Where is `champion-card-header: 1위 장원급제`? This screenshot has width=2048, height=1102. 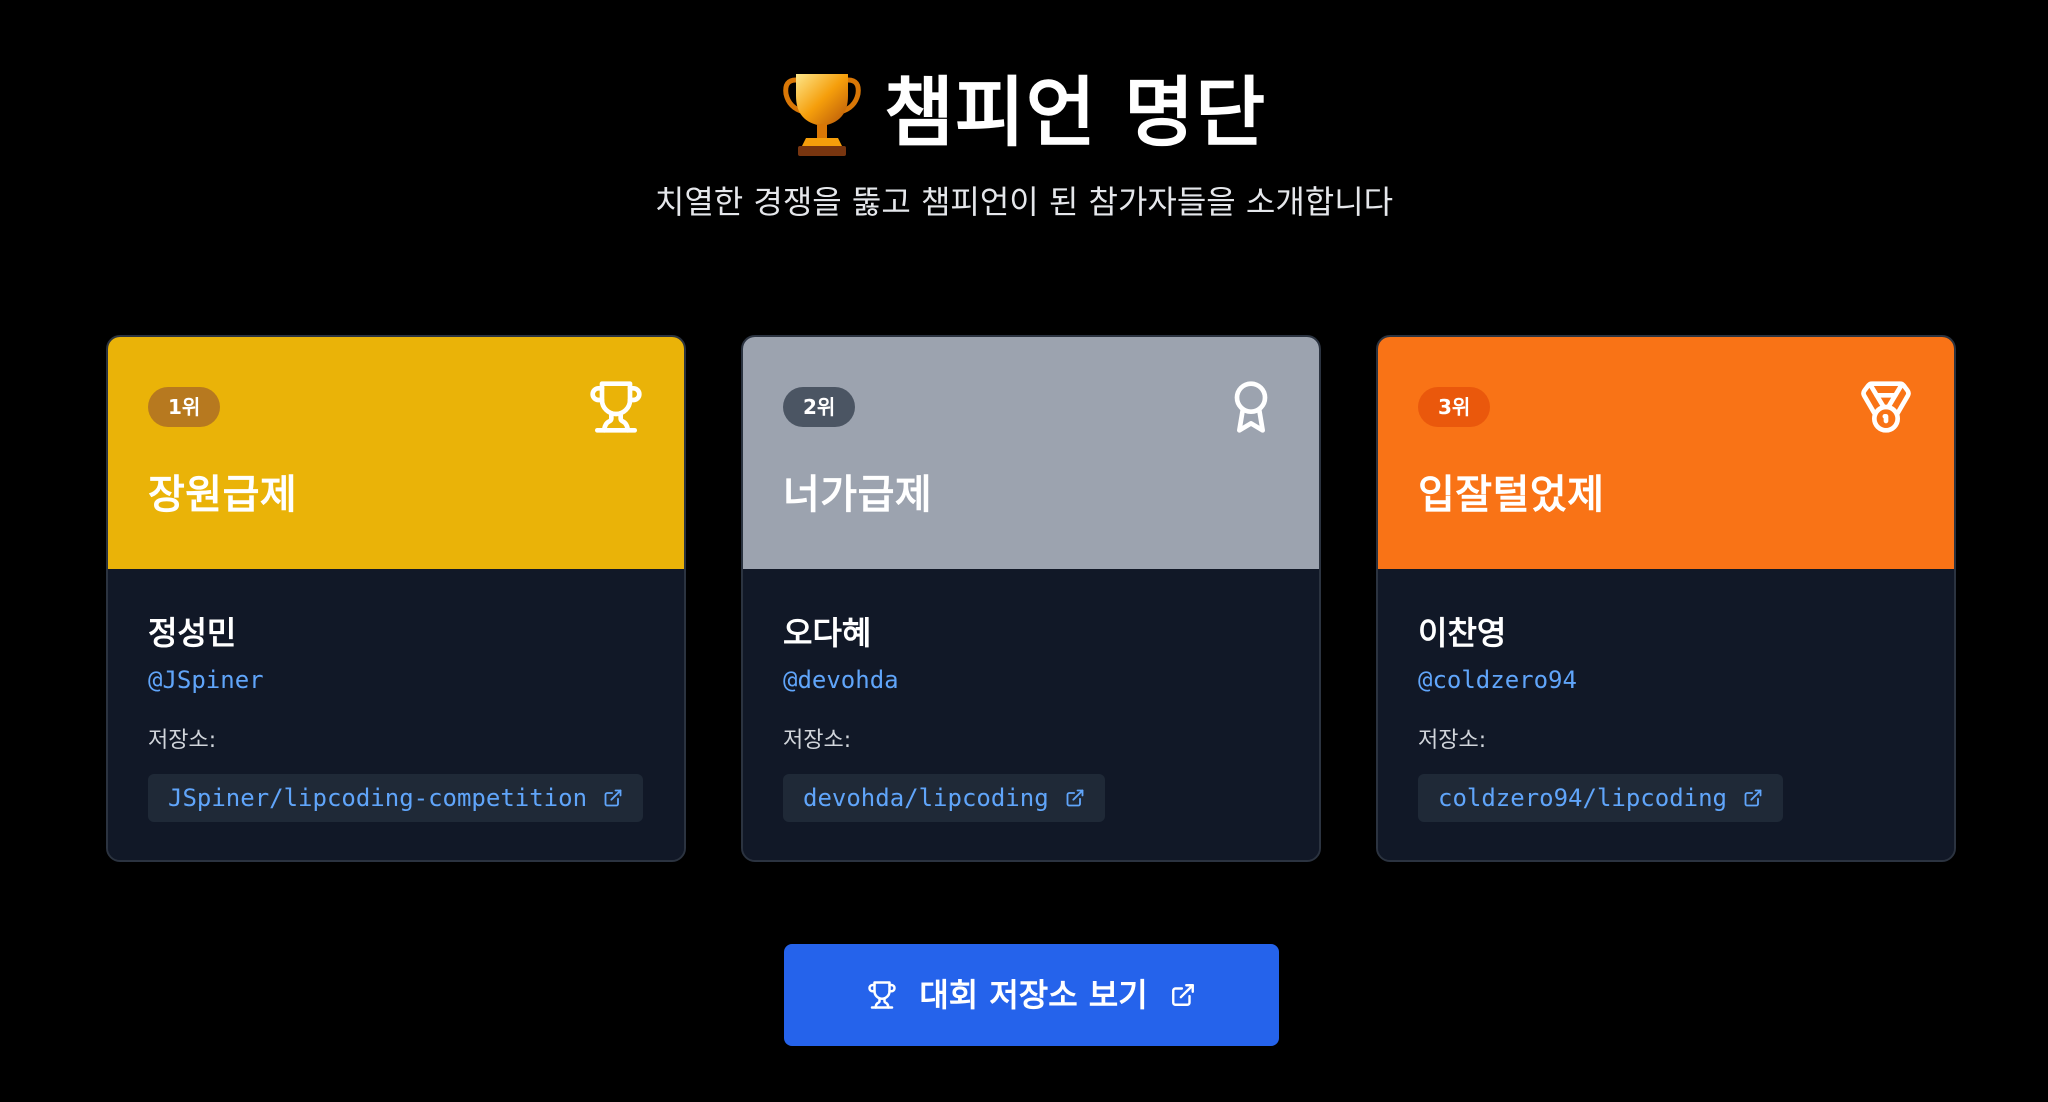 champion-card-header: 1위 장원급제 is located at coordinates (396, 453).